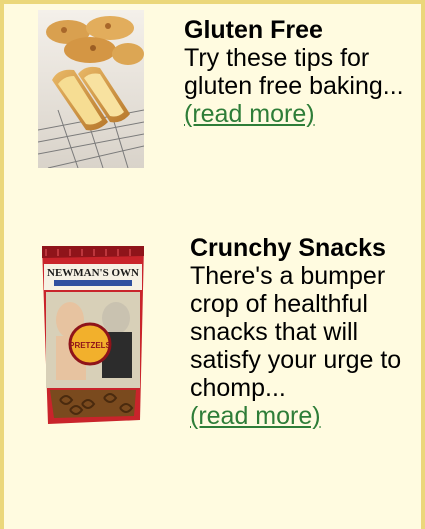 The width and height of the screenshot is (425, 529). I want to click on package-brand-text: NEWMAN'S OWN, so click(93, 273).